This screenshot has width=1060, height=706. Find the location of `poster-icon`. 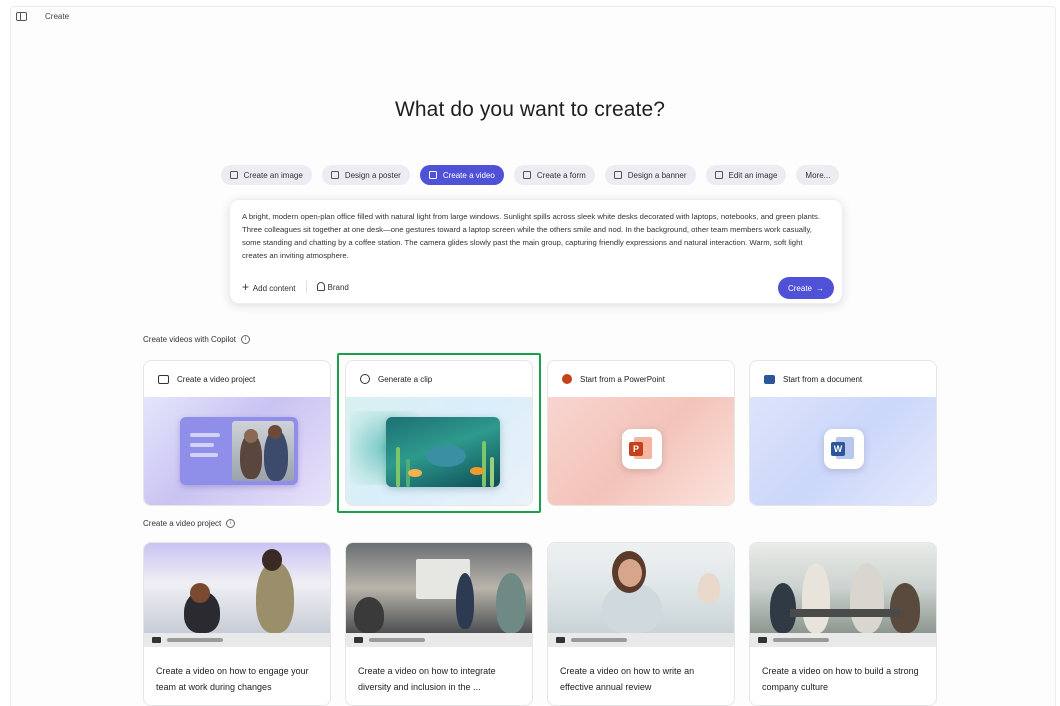

poster-icon is located at coordinates (334, 175).